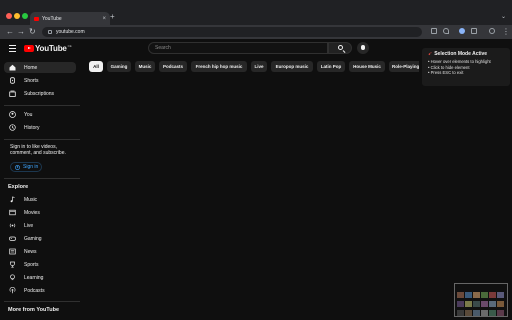 This screenshot has height=320, width=512. I want to click on chip-gaming: Gaming, so click(119, 66).